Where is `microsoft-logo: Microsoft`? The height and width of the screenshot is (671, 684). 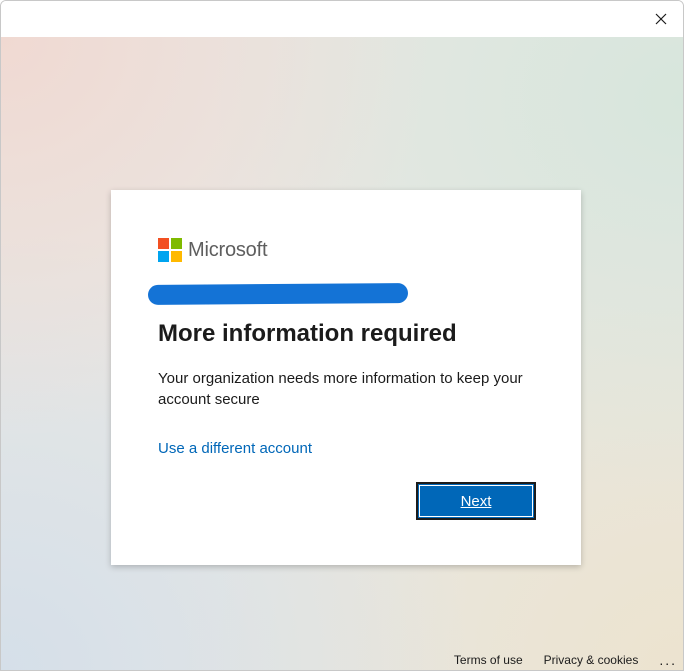
microsoft-logo: Microsoft is located at coordinates (213, 250).